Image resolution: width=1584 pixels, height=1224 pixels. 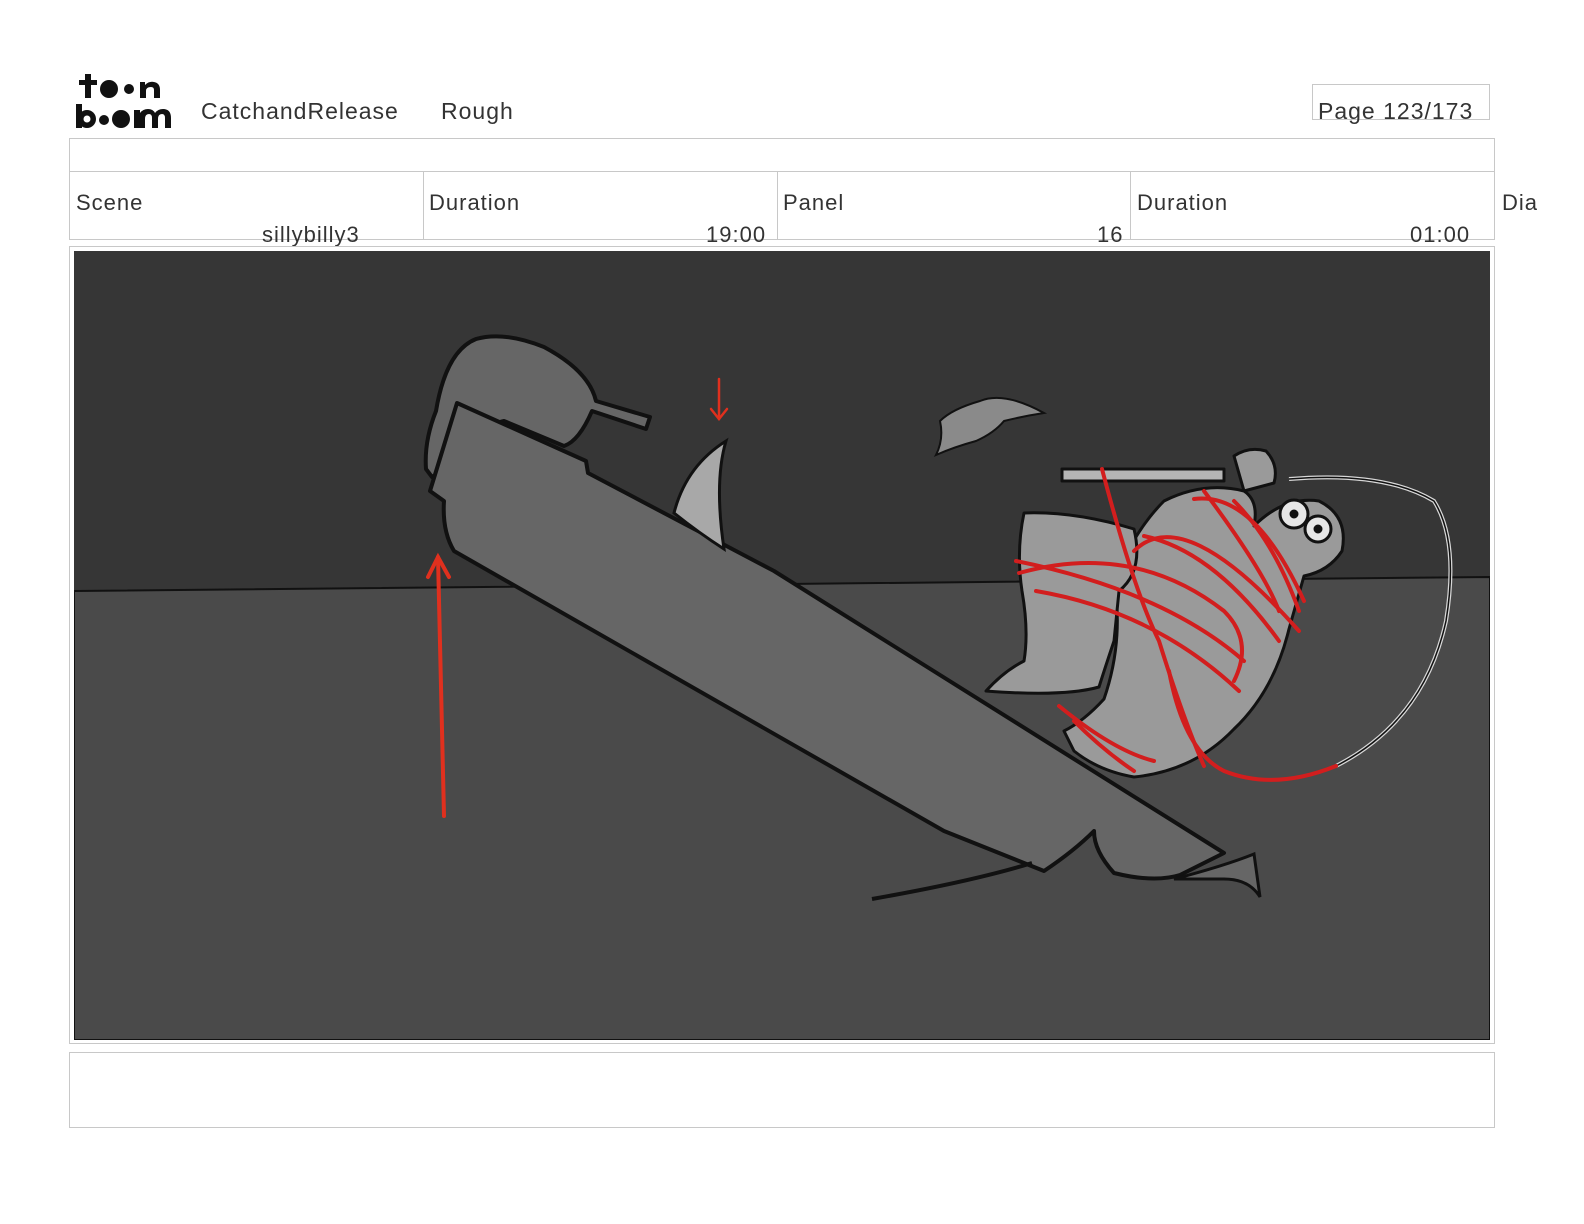 What do you see at coordinates (1396, 111) in the screenshot?
I see `page-number: Page 123/173` at bounding box center [1396, 111].